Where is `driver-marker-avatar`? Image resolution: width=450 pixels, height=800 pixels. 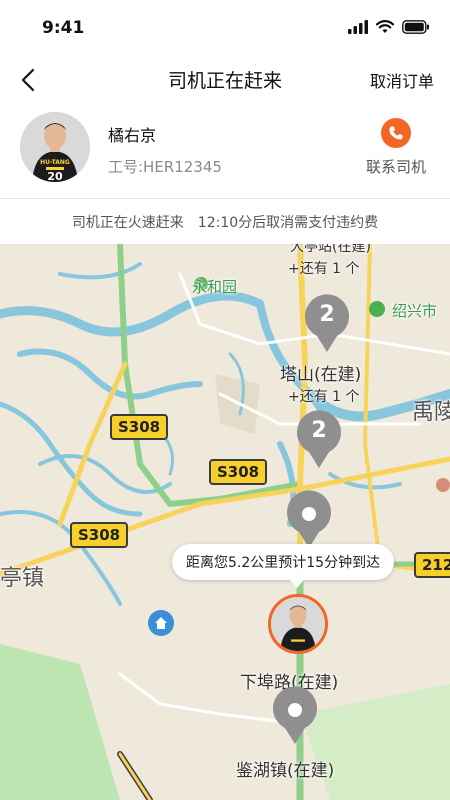 driver-marker-avatar is located at coordinates (298, 624).